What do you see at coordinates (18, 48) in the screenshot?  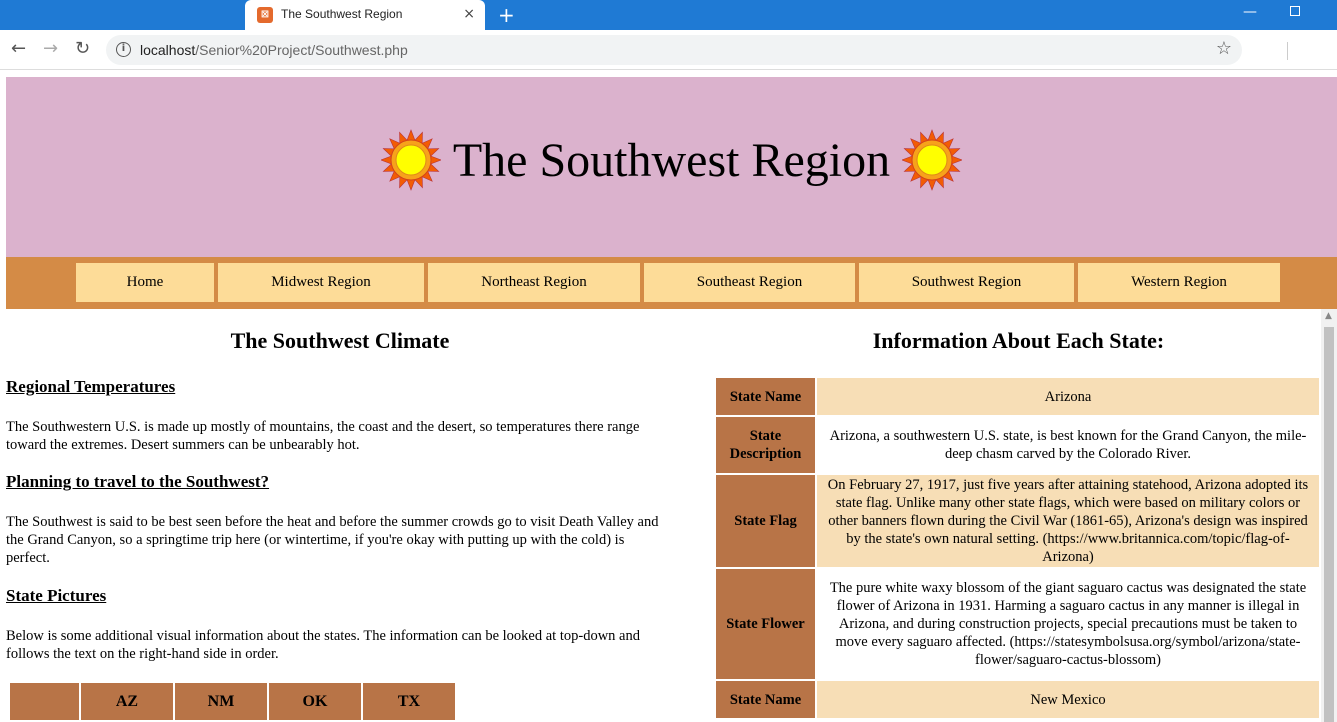 I see `back-icon: ←` at bounding box center [18, 48].